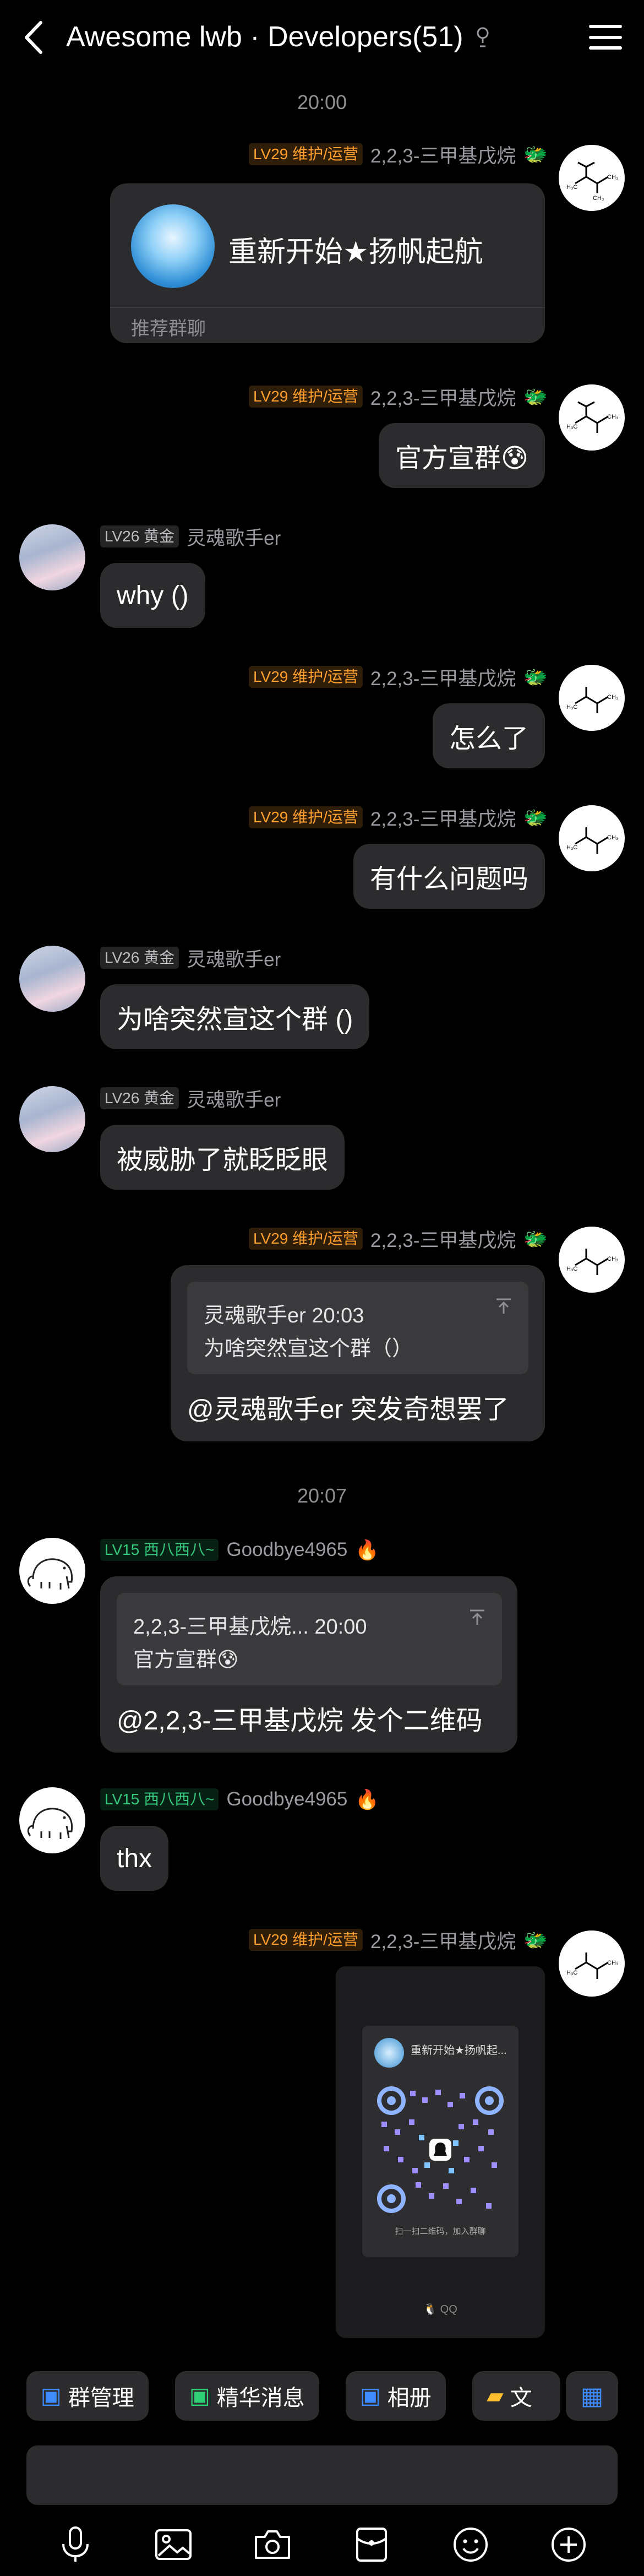 Image resolution: width=644 pixels, height=2576 pixels. What do you see at coordinates (372, 2545) in the screenshot?
I see `red-packet-icon` at bounding box center [372, 2545].